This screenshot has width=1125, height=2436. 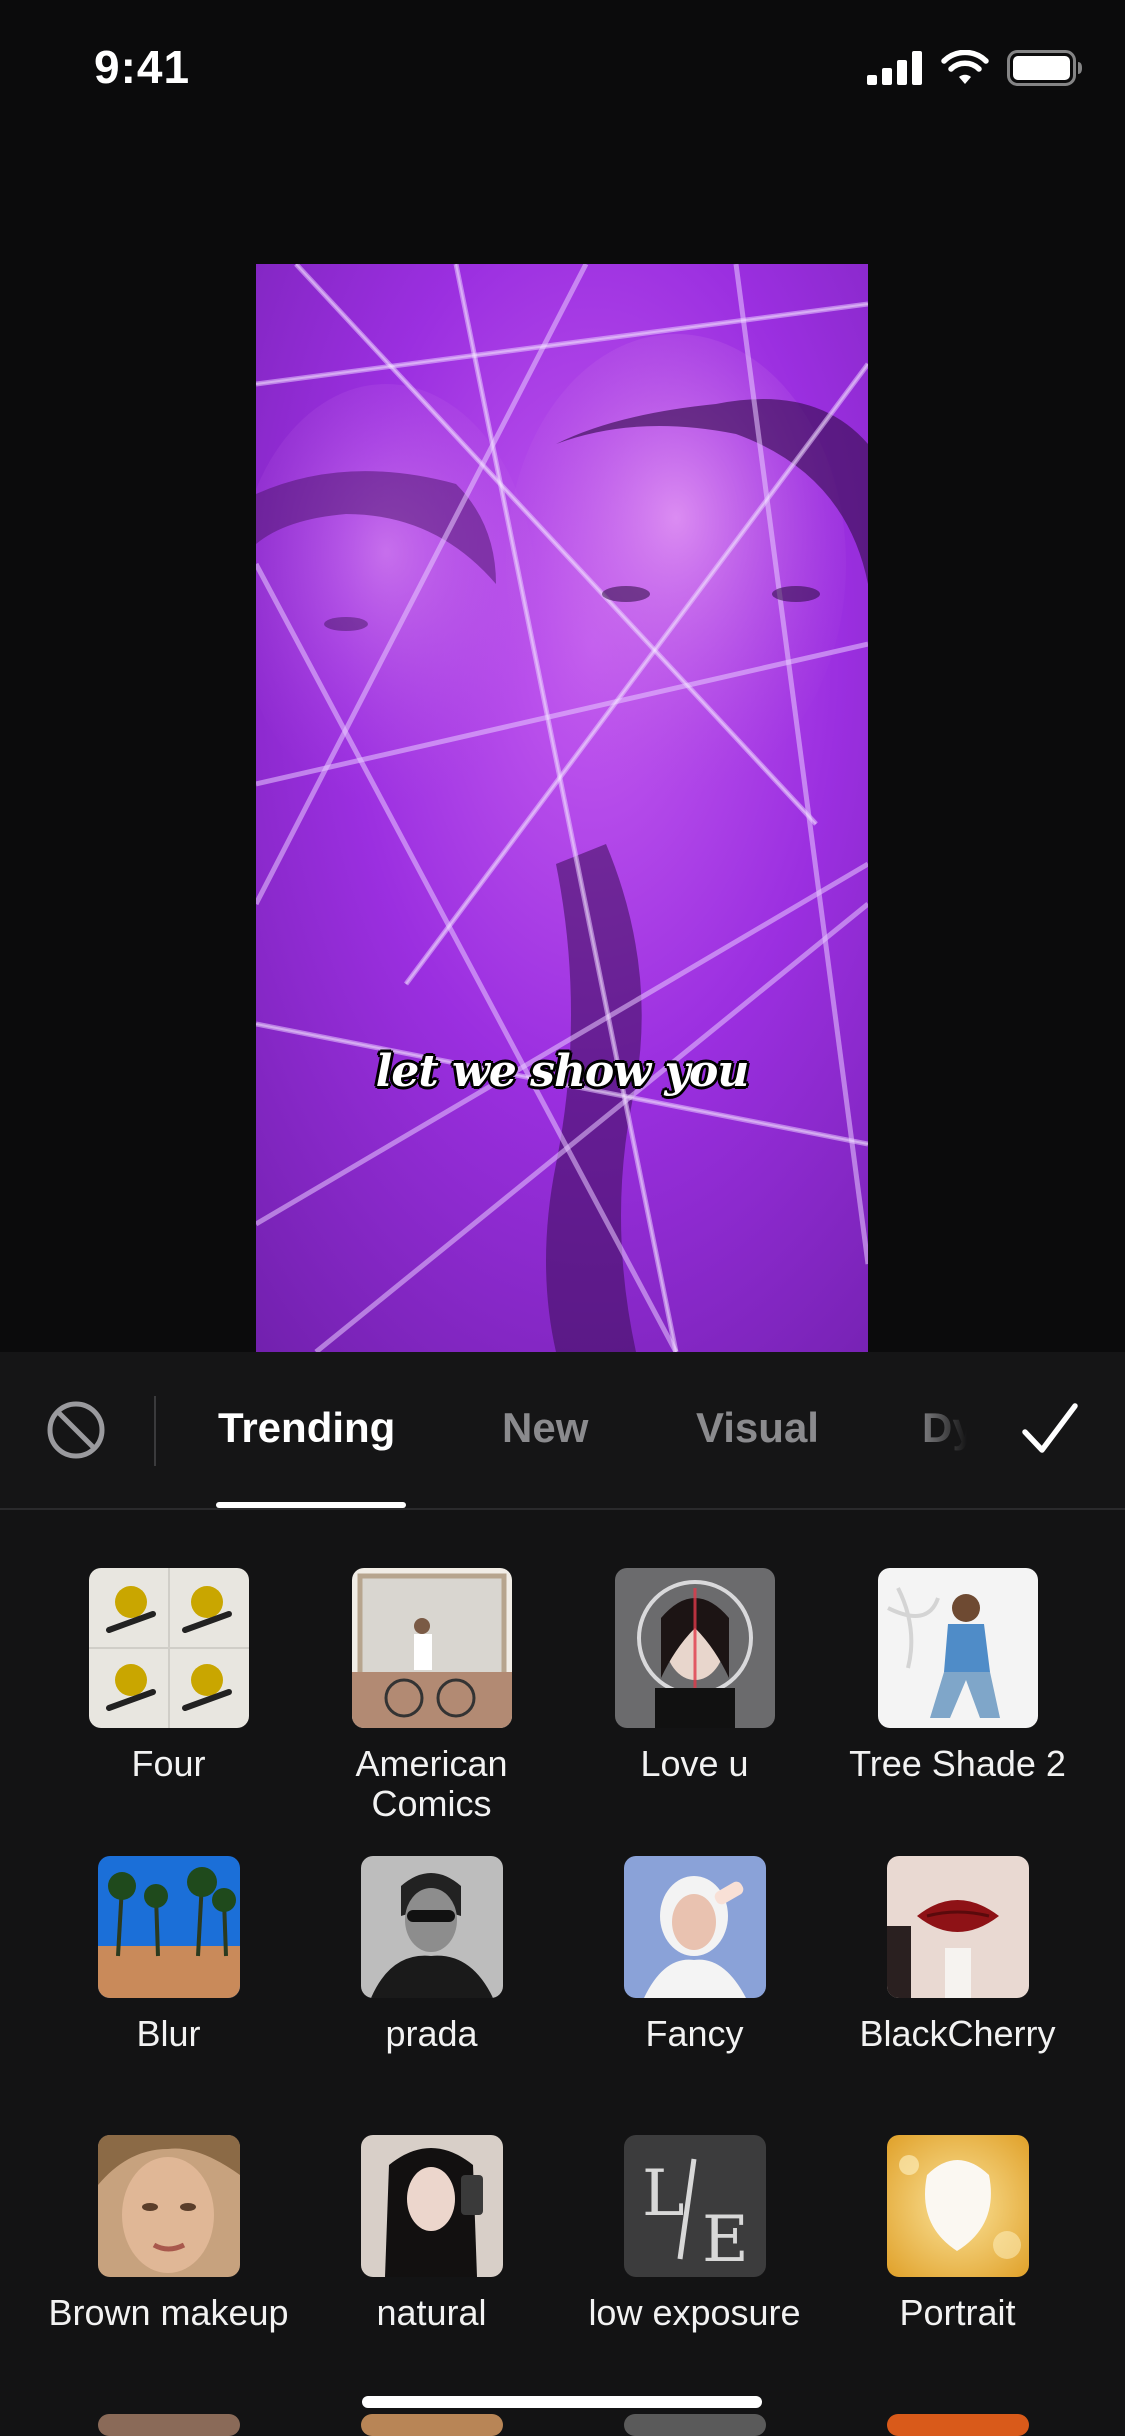 I want to click on effect-brown-makeup-thumbnail, so click(x=168, y=2206).